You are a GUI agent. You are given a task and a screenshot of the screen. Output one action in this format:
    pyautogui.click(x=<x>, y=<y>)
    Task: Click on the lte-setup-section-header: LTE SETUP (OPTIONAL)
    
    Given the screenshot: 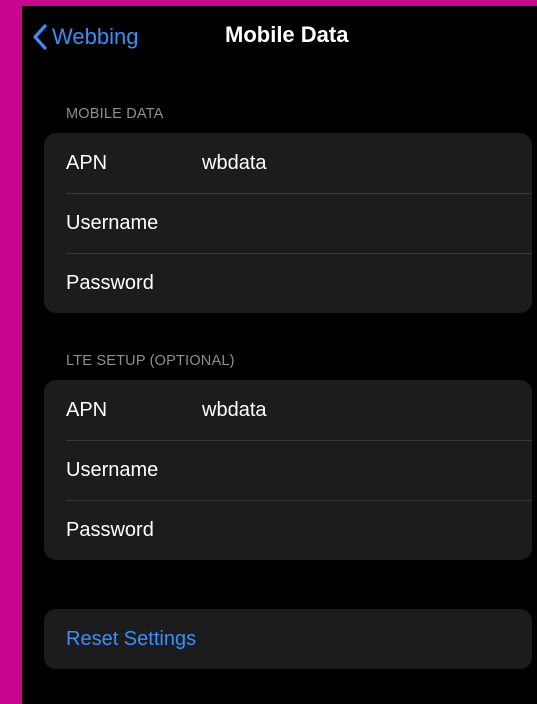 What is the action you would take?
    pyautogui.click(x=150, y=361)
    